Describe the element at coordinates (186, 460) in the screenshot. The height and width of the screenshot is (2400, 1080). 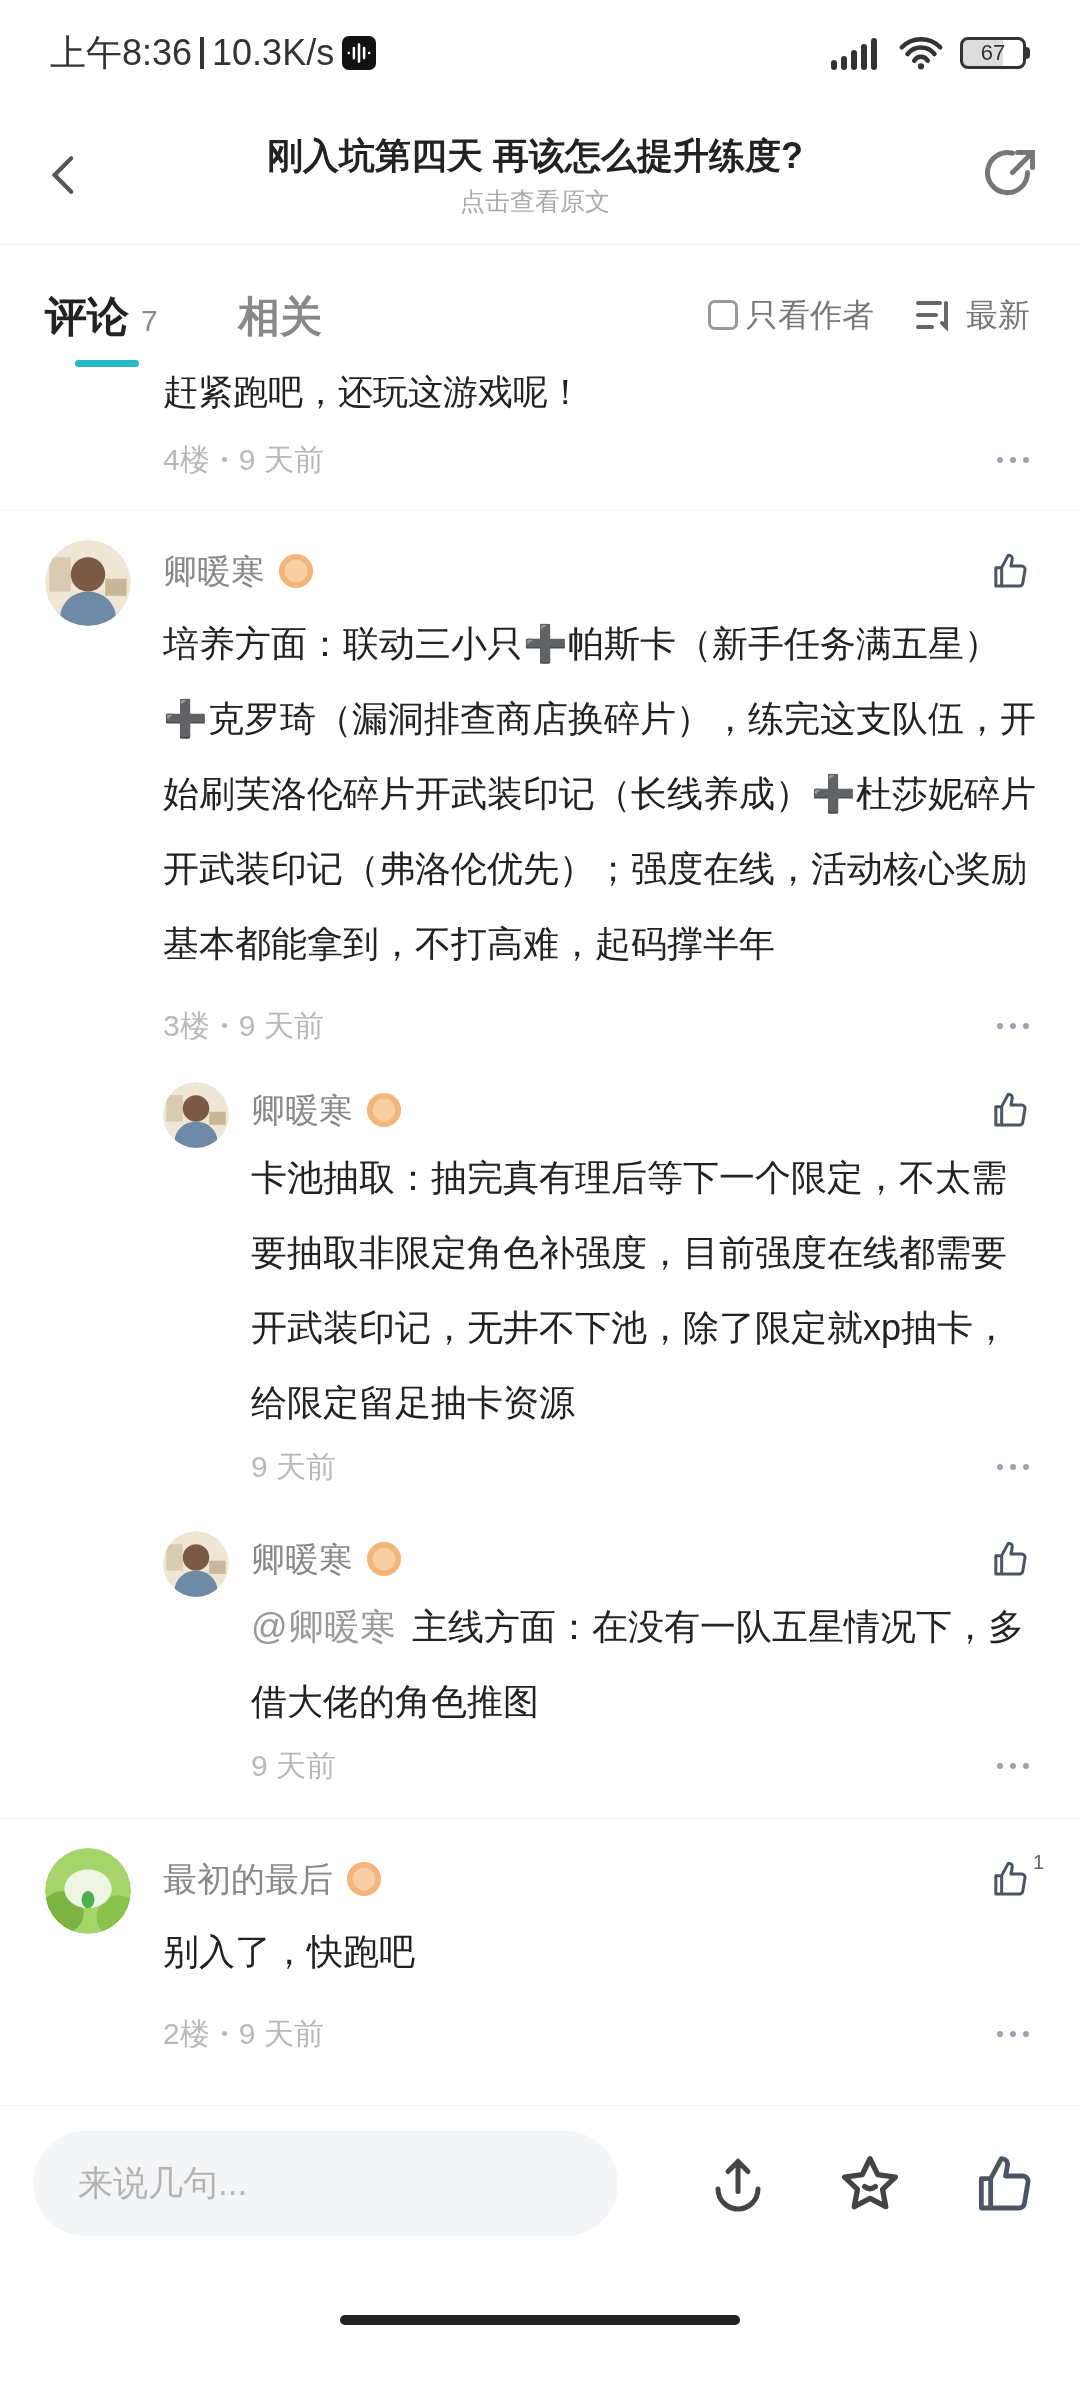
I see `floor-number: 4楼` at that location.